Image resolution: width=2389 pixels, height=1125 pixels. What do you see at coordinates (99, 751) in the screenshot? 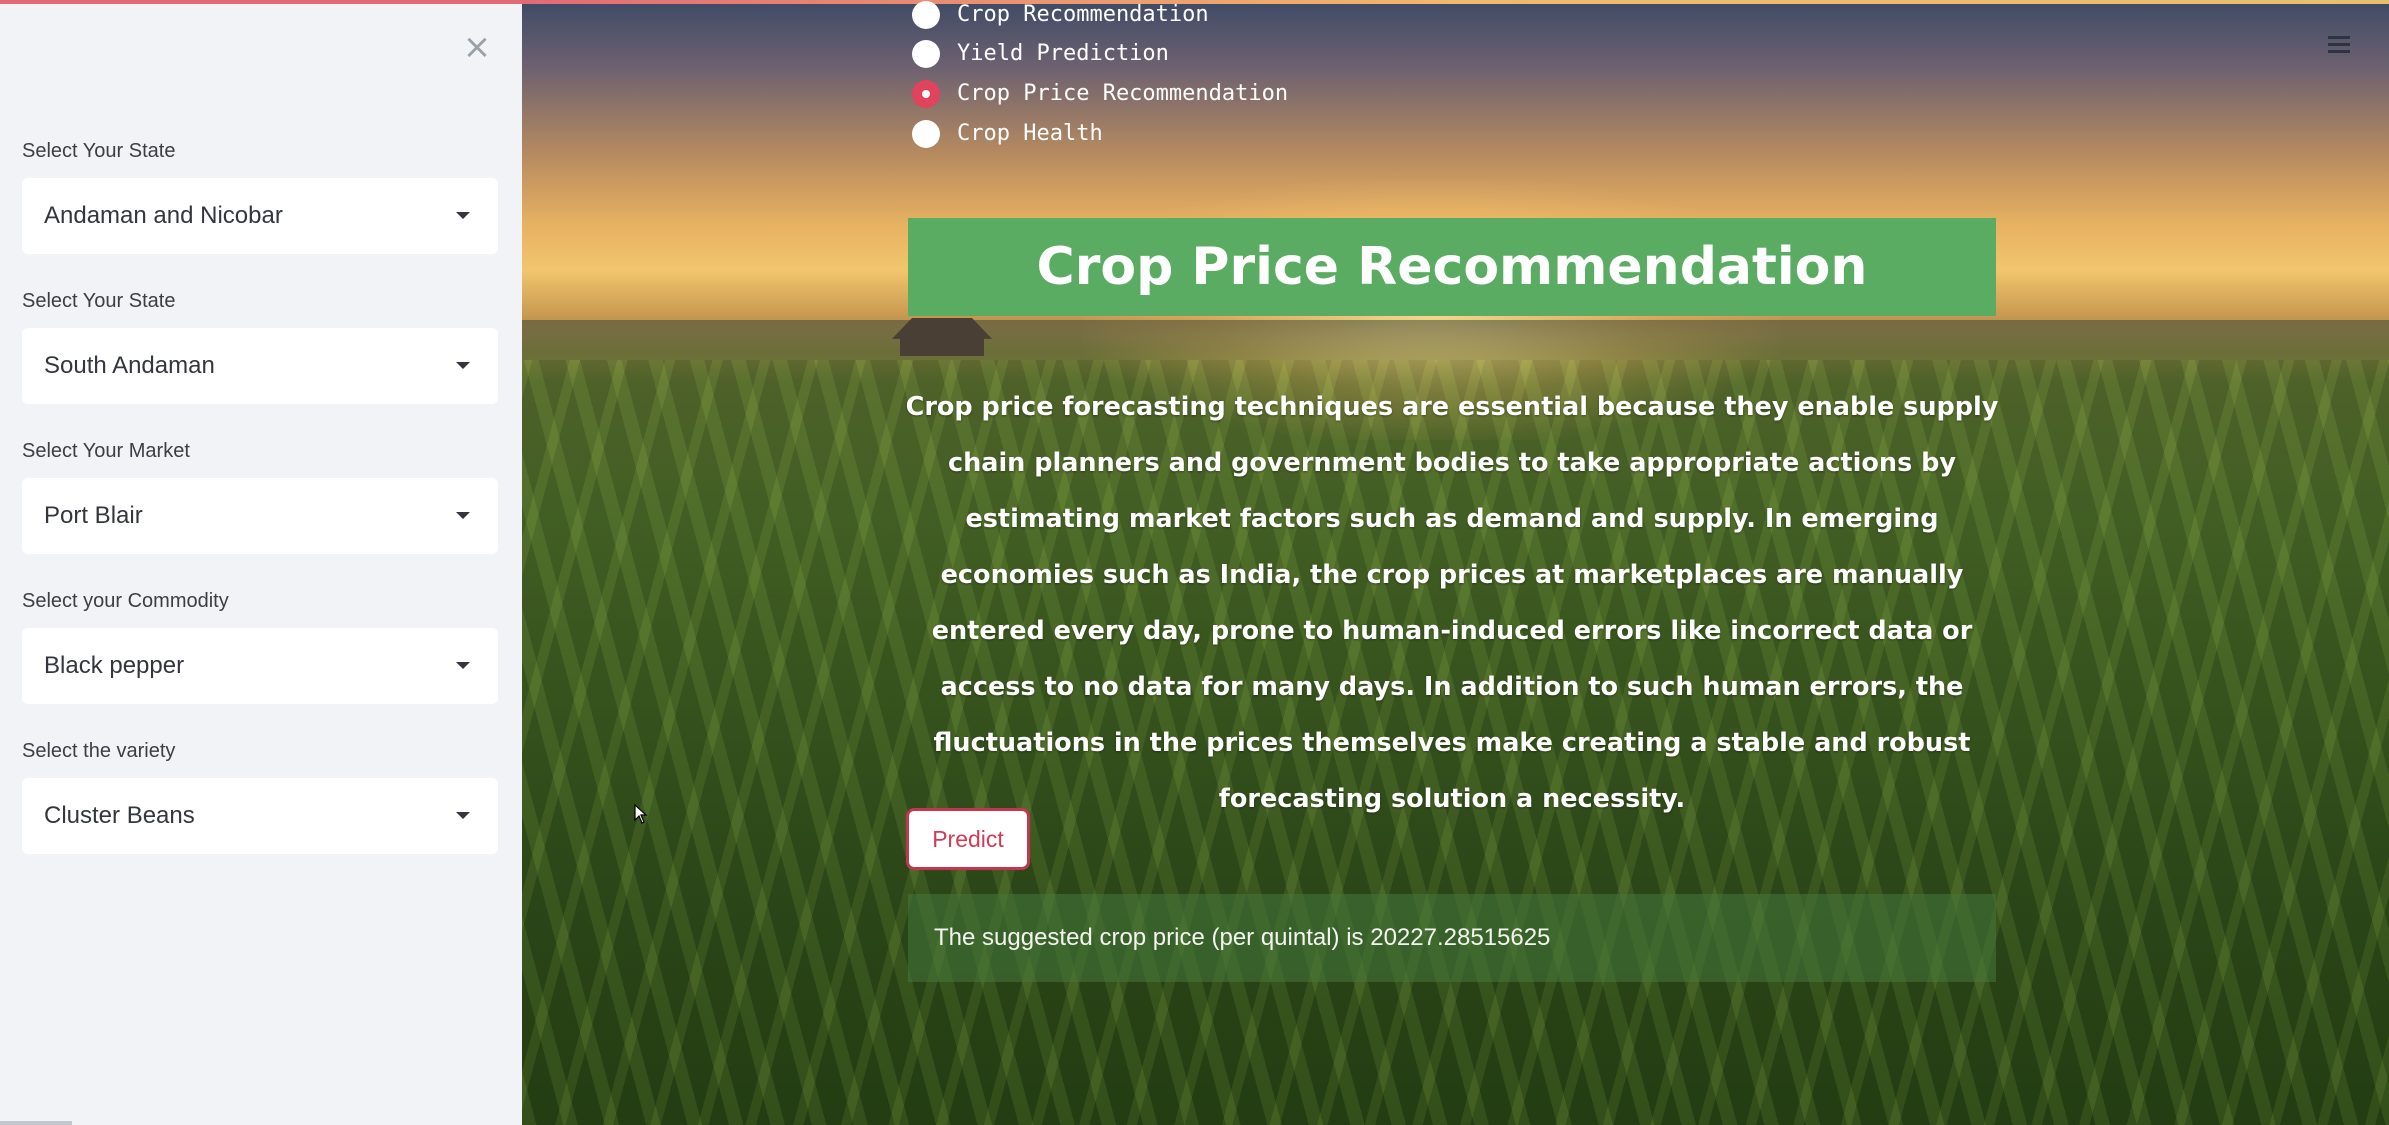
I see `variety-select-label: Select the variety` at bounding box center [99, 751].